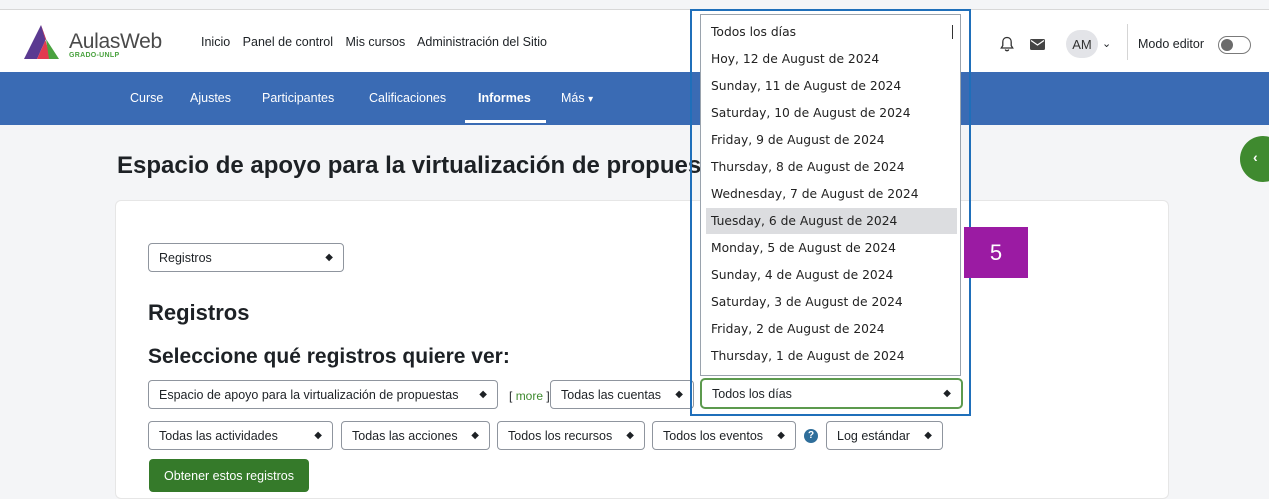 This screenshot has height=499, width=1269. What do you see at coordinates (415, 435) in the screenshot?
I see `action-select: Todas las acciones ◆` at bounding box center [415, 435].